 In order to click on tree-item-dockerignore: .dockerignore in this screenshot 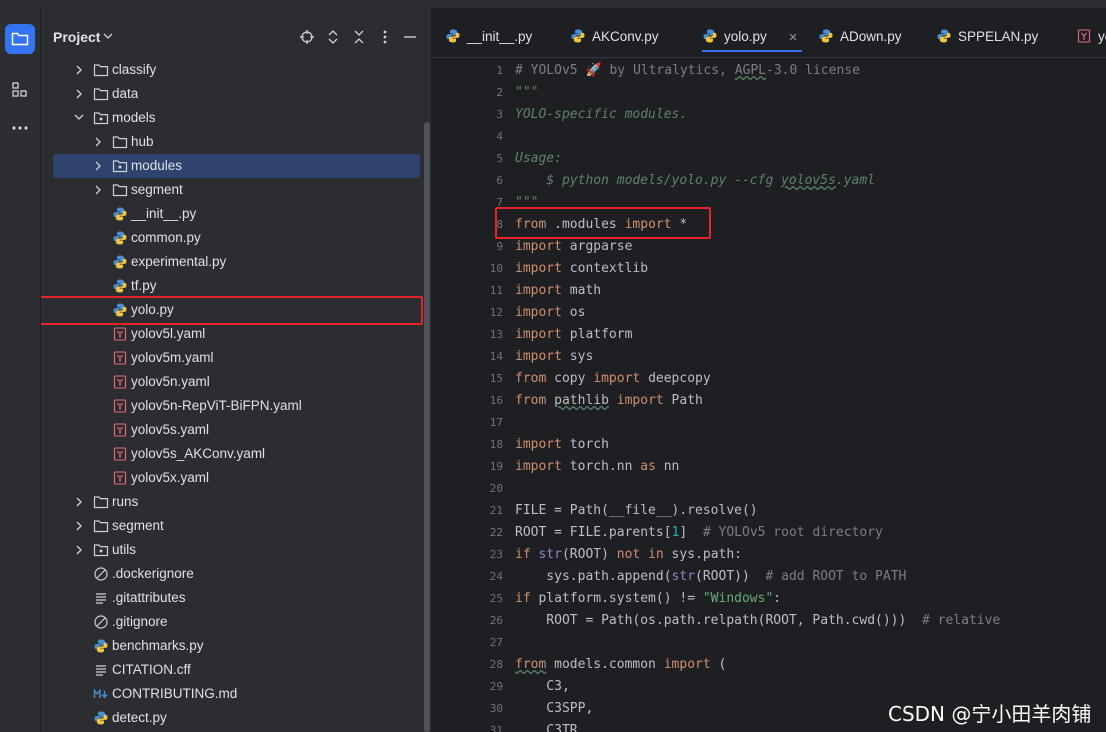, I will do `click(231, 574)`.